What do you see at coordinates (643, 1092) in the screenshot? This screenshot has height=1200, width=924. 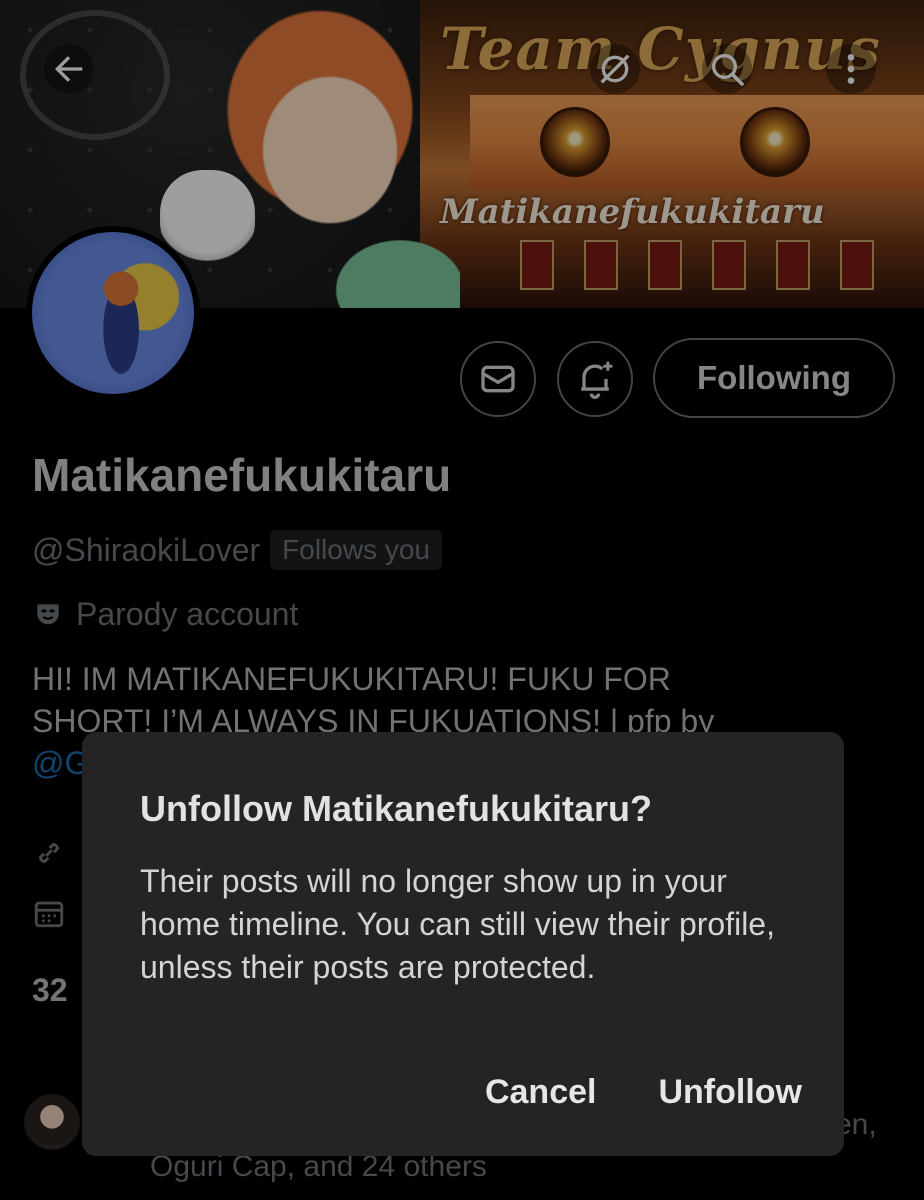 I see `dialog-actions: Cancel Unfollow` at bounding box center [643, 1092].